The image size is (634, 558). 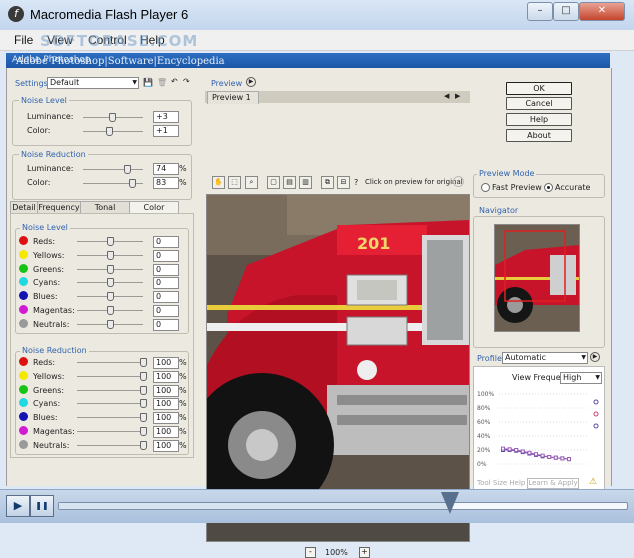 What do you see at coordinates (343, 182) in the screenshot?
I see `compare-icon: ⊟` at bounding box center [343, 182].